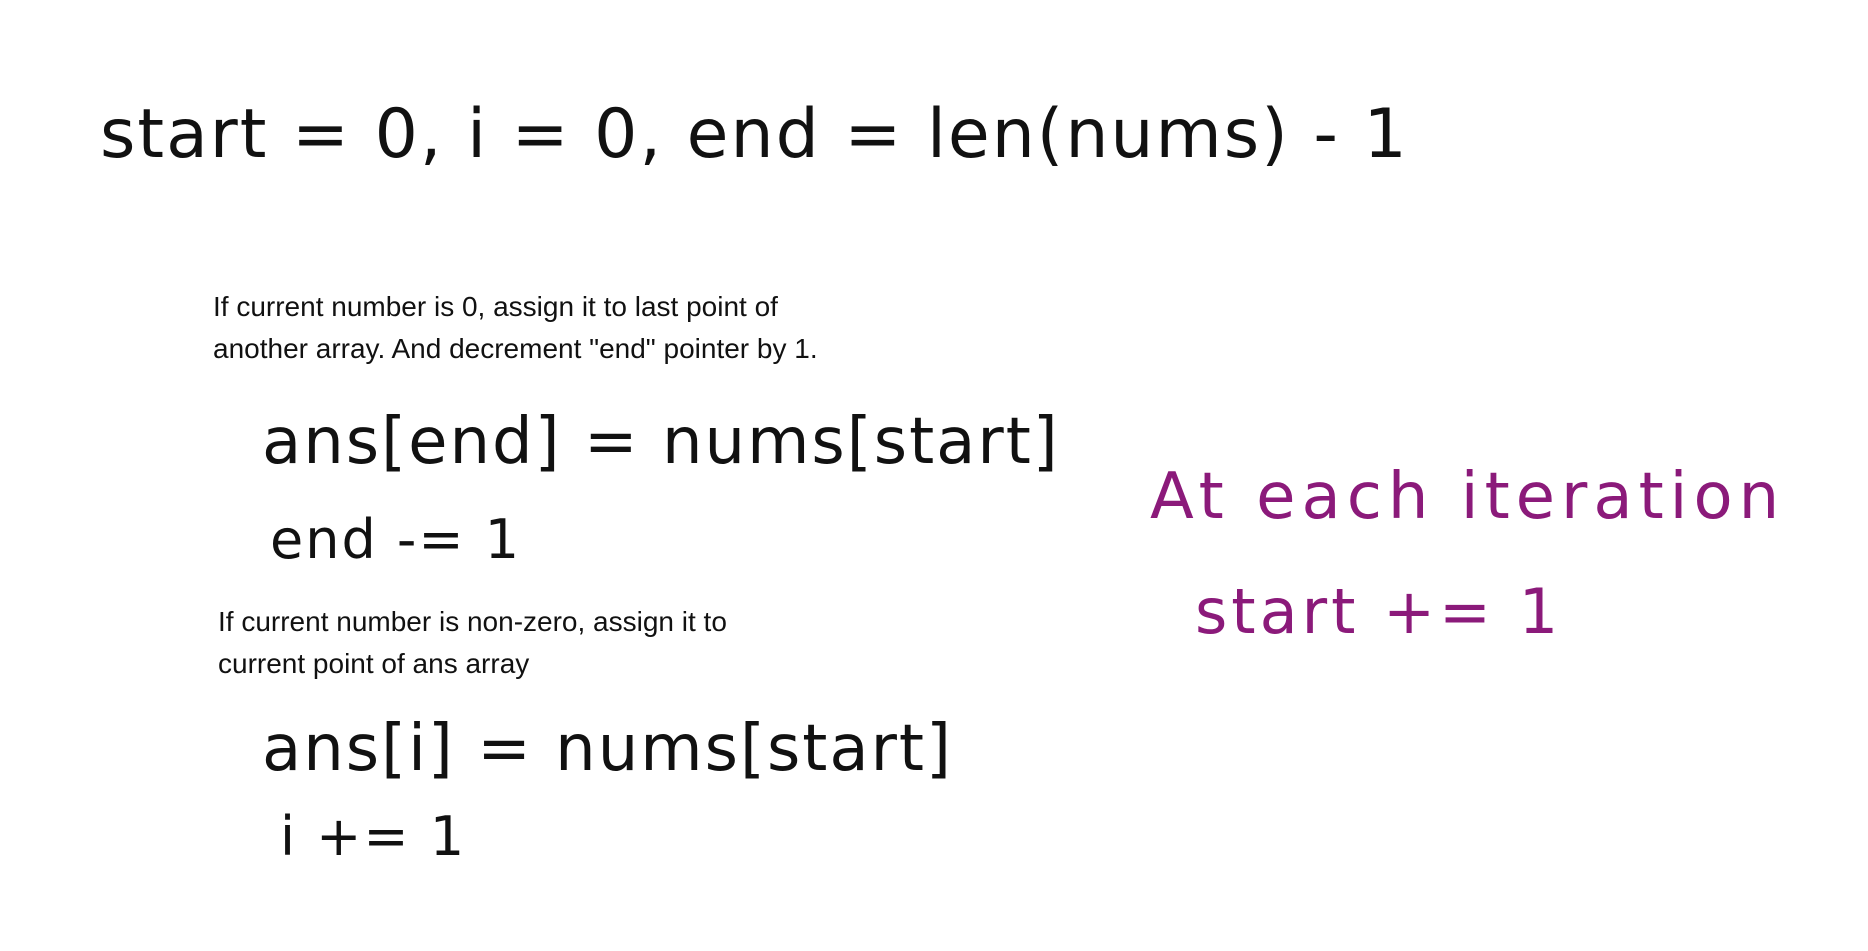  Describe the element at coordinates (396, 539) in the screenshot. I see `handwritten-zero-decrement: end -= 1` at that location.